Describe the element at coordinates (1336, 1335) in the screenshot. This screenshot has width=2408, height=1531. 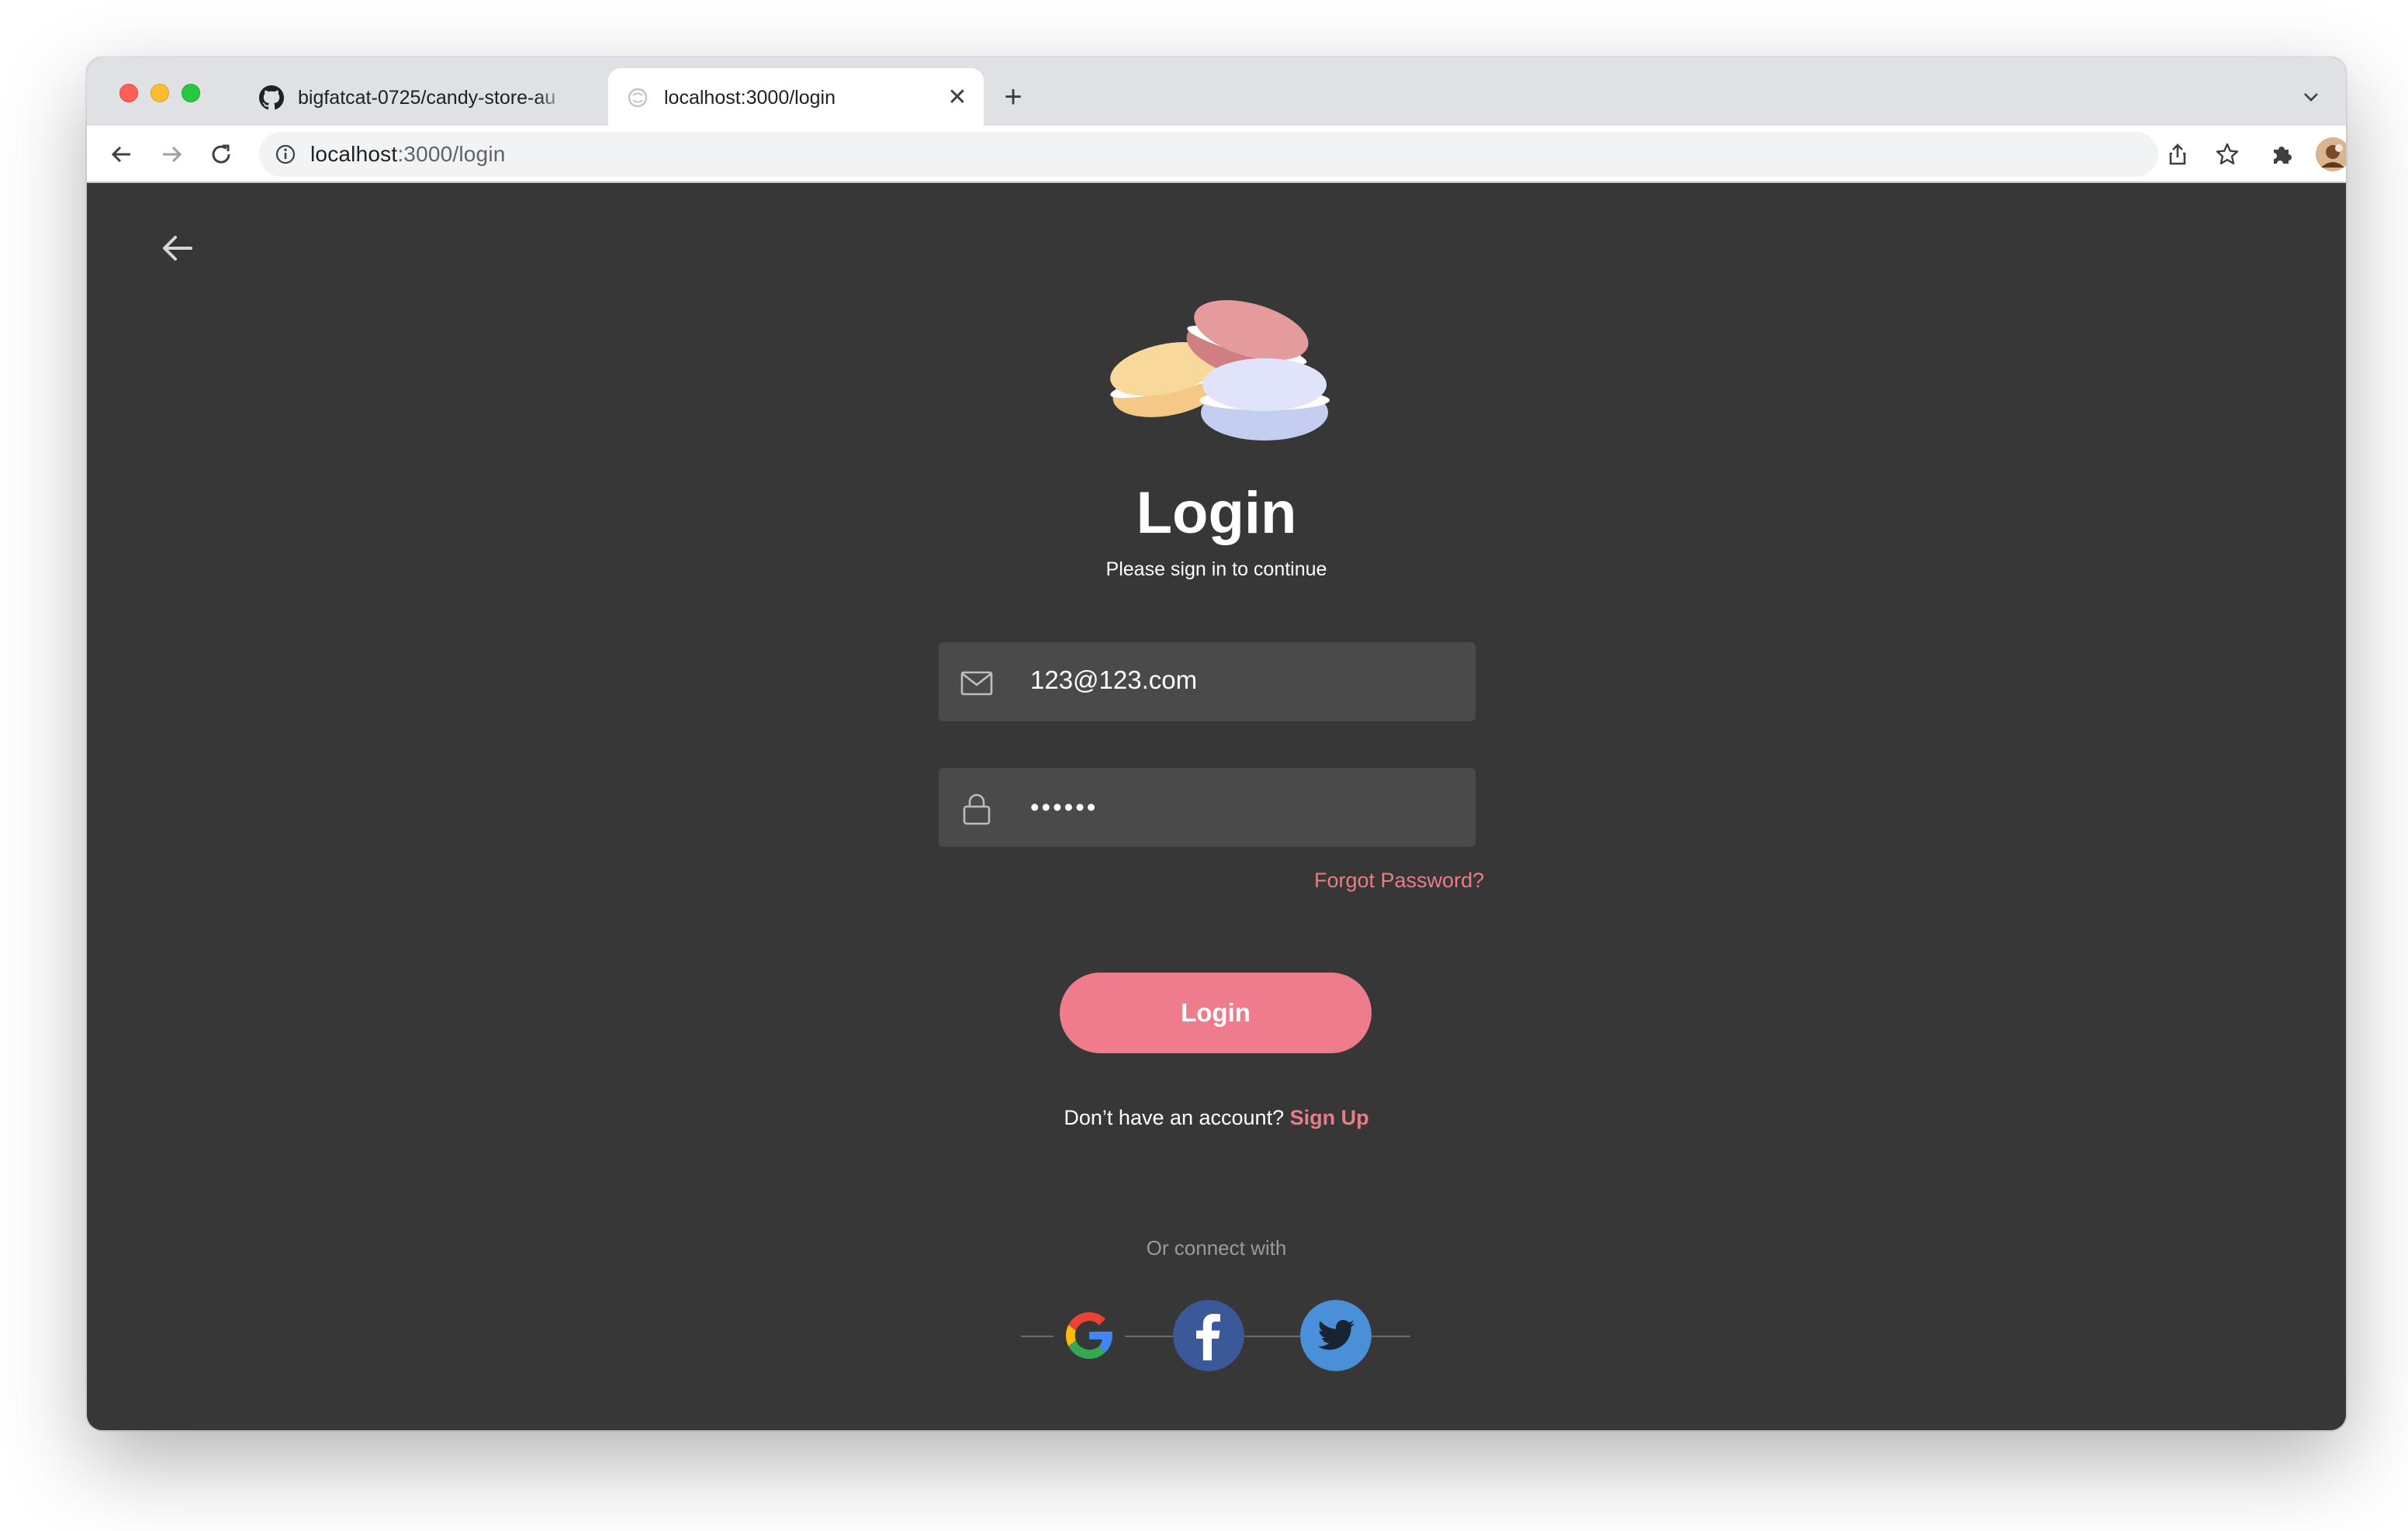
I see `twitter-icon` at that location.